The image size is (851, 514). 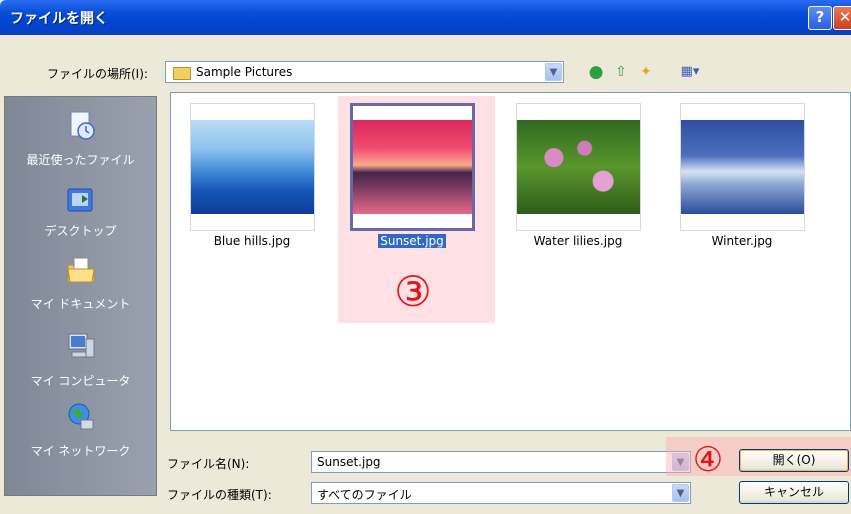 What do you see at coordinates (596, 72) in the screenshot?
I see `back-icon: ●` at bounding box center [596, 72].